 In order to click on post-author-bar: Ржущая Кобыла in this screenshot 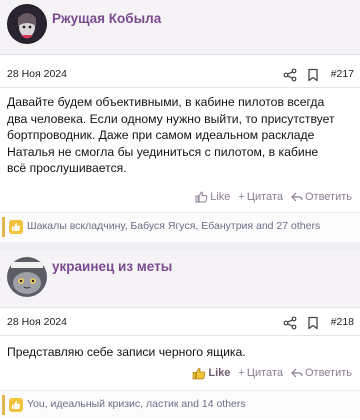, I will do `click(180, 27)`.